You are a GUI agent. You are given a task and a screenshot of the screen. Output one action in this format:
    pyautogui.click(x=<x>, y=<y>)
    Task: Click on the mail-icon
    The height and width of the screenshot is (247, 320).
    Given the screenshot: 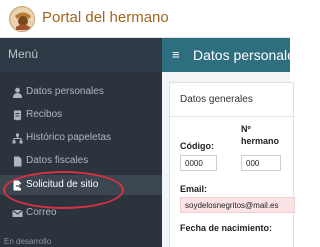 What is the action you would take?
    pyautogui.click(x=17, y=213)
    